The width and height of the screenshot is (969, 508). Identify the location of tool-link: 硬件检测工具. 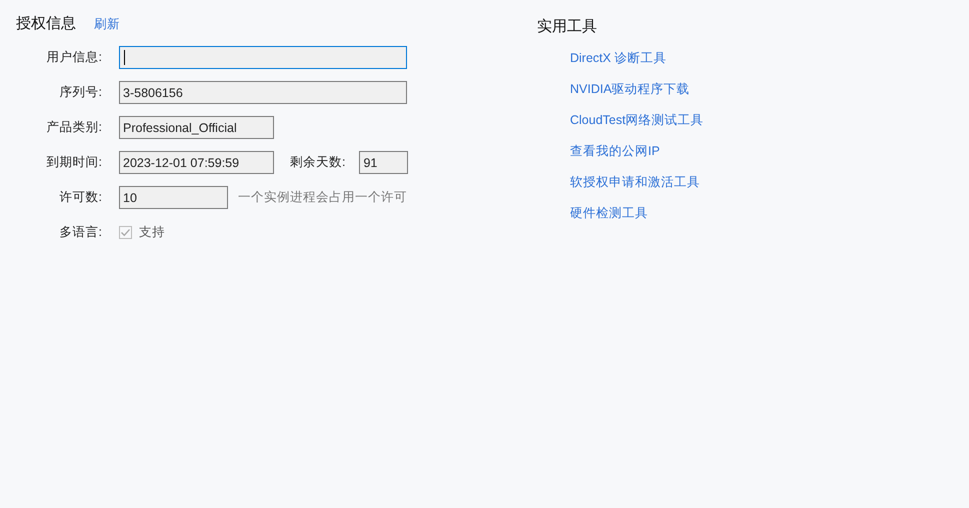
(637, 213).